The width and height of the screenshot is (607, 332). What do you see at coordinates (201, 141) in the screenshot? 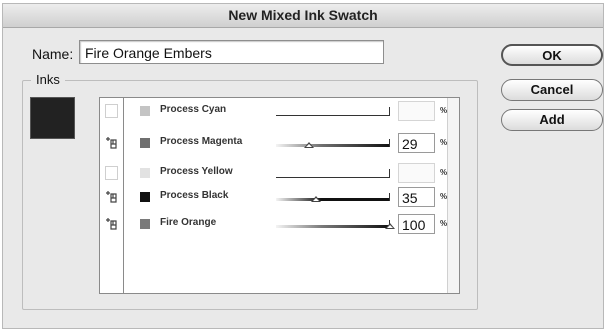
I see `ink-name: Process Magenta` at bounding box center [201, 141].